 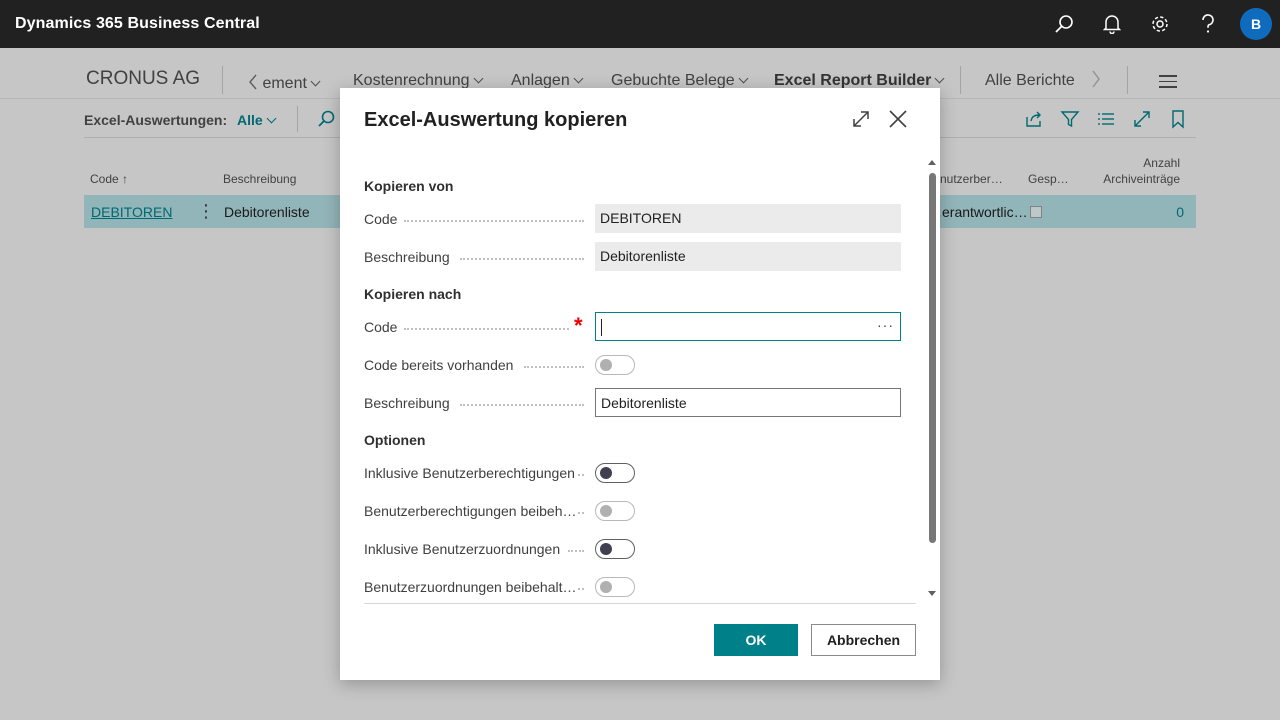 I want to click on gear-icon, so click(x=1160, y=24).